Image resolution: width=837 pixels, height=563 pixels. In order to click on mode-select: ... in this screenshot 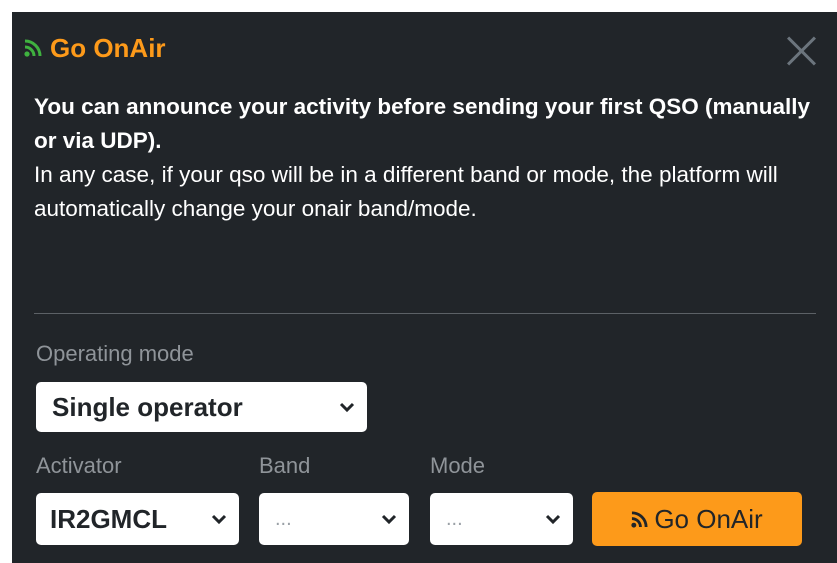, I will do `click(501, 519)`.